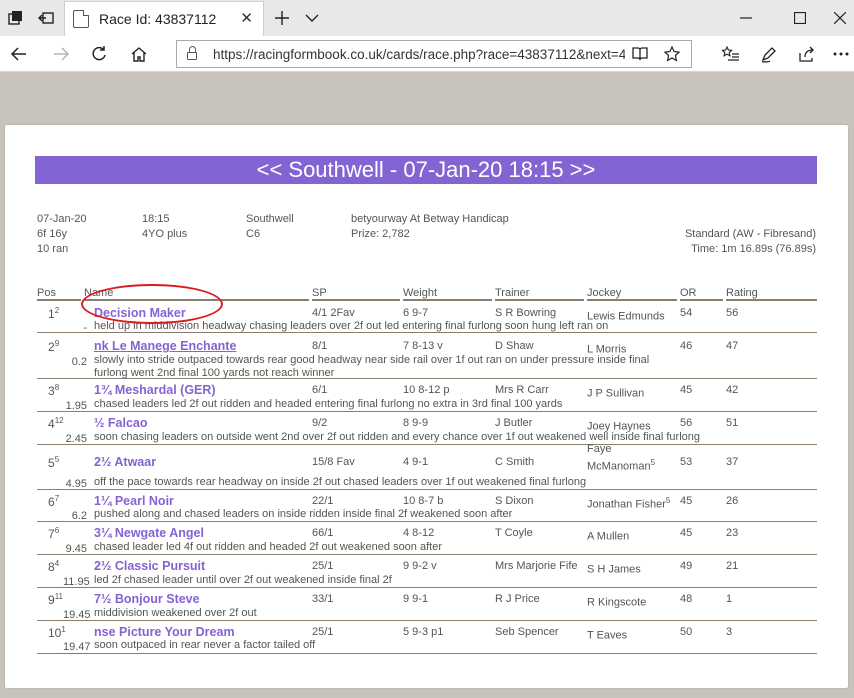 The image size is (854, 698). I want to click on draw-number: 9, so click(57, 343).